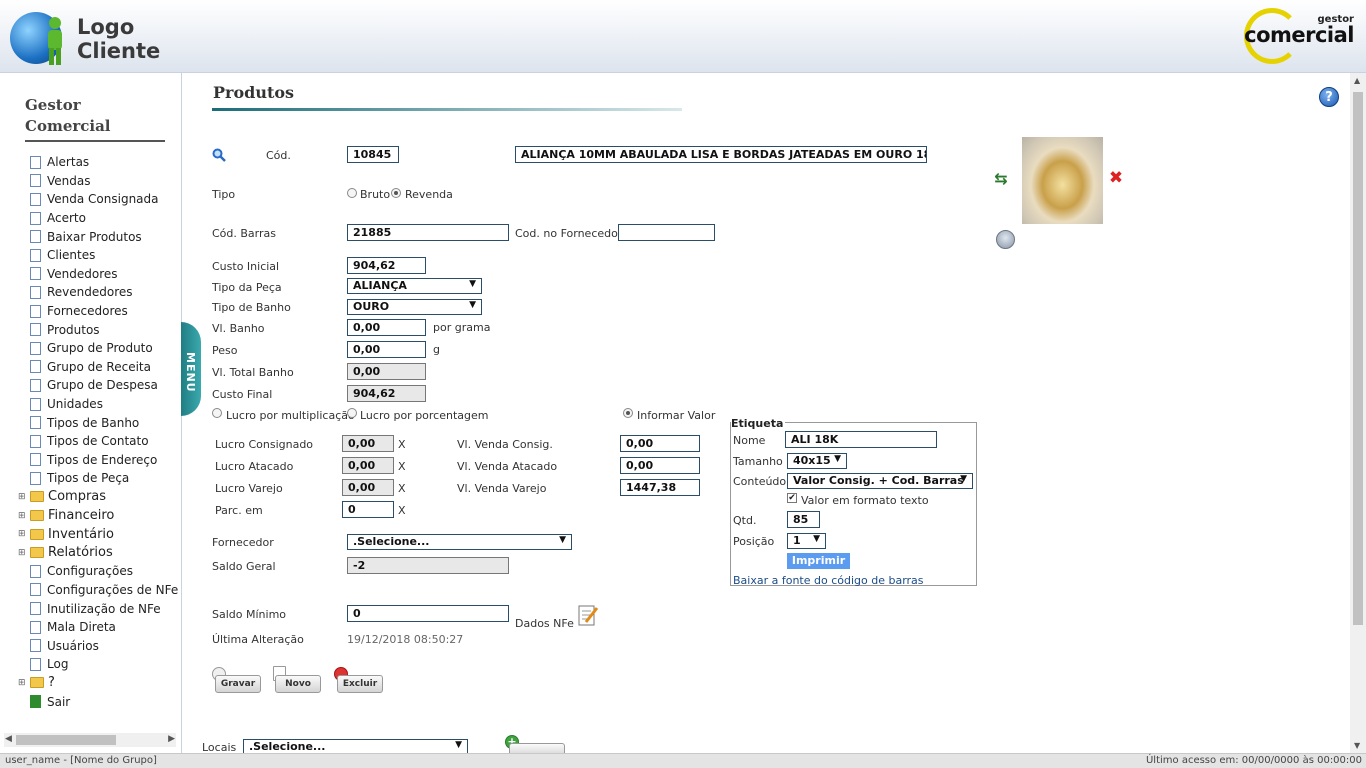 The height and width of the screenshot is (768, 1366). What do you see at coordinates (806, 541) in the screenshot?
I see `etiqueta-posicao-select: 1 ▼` at bounding box center [806, 541].